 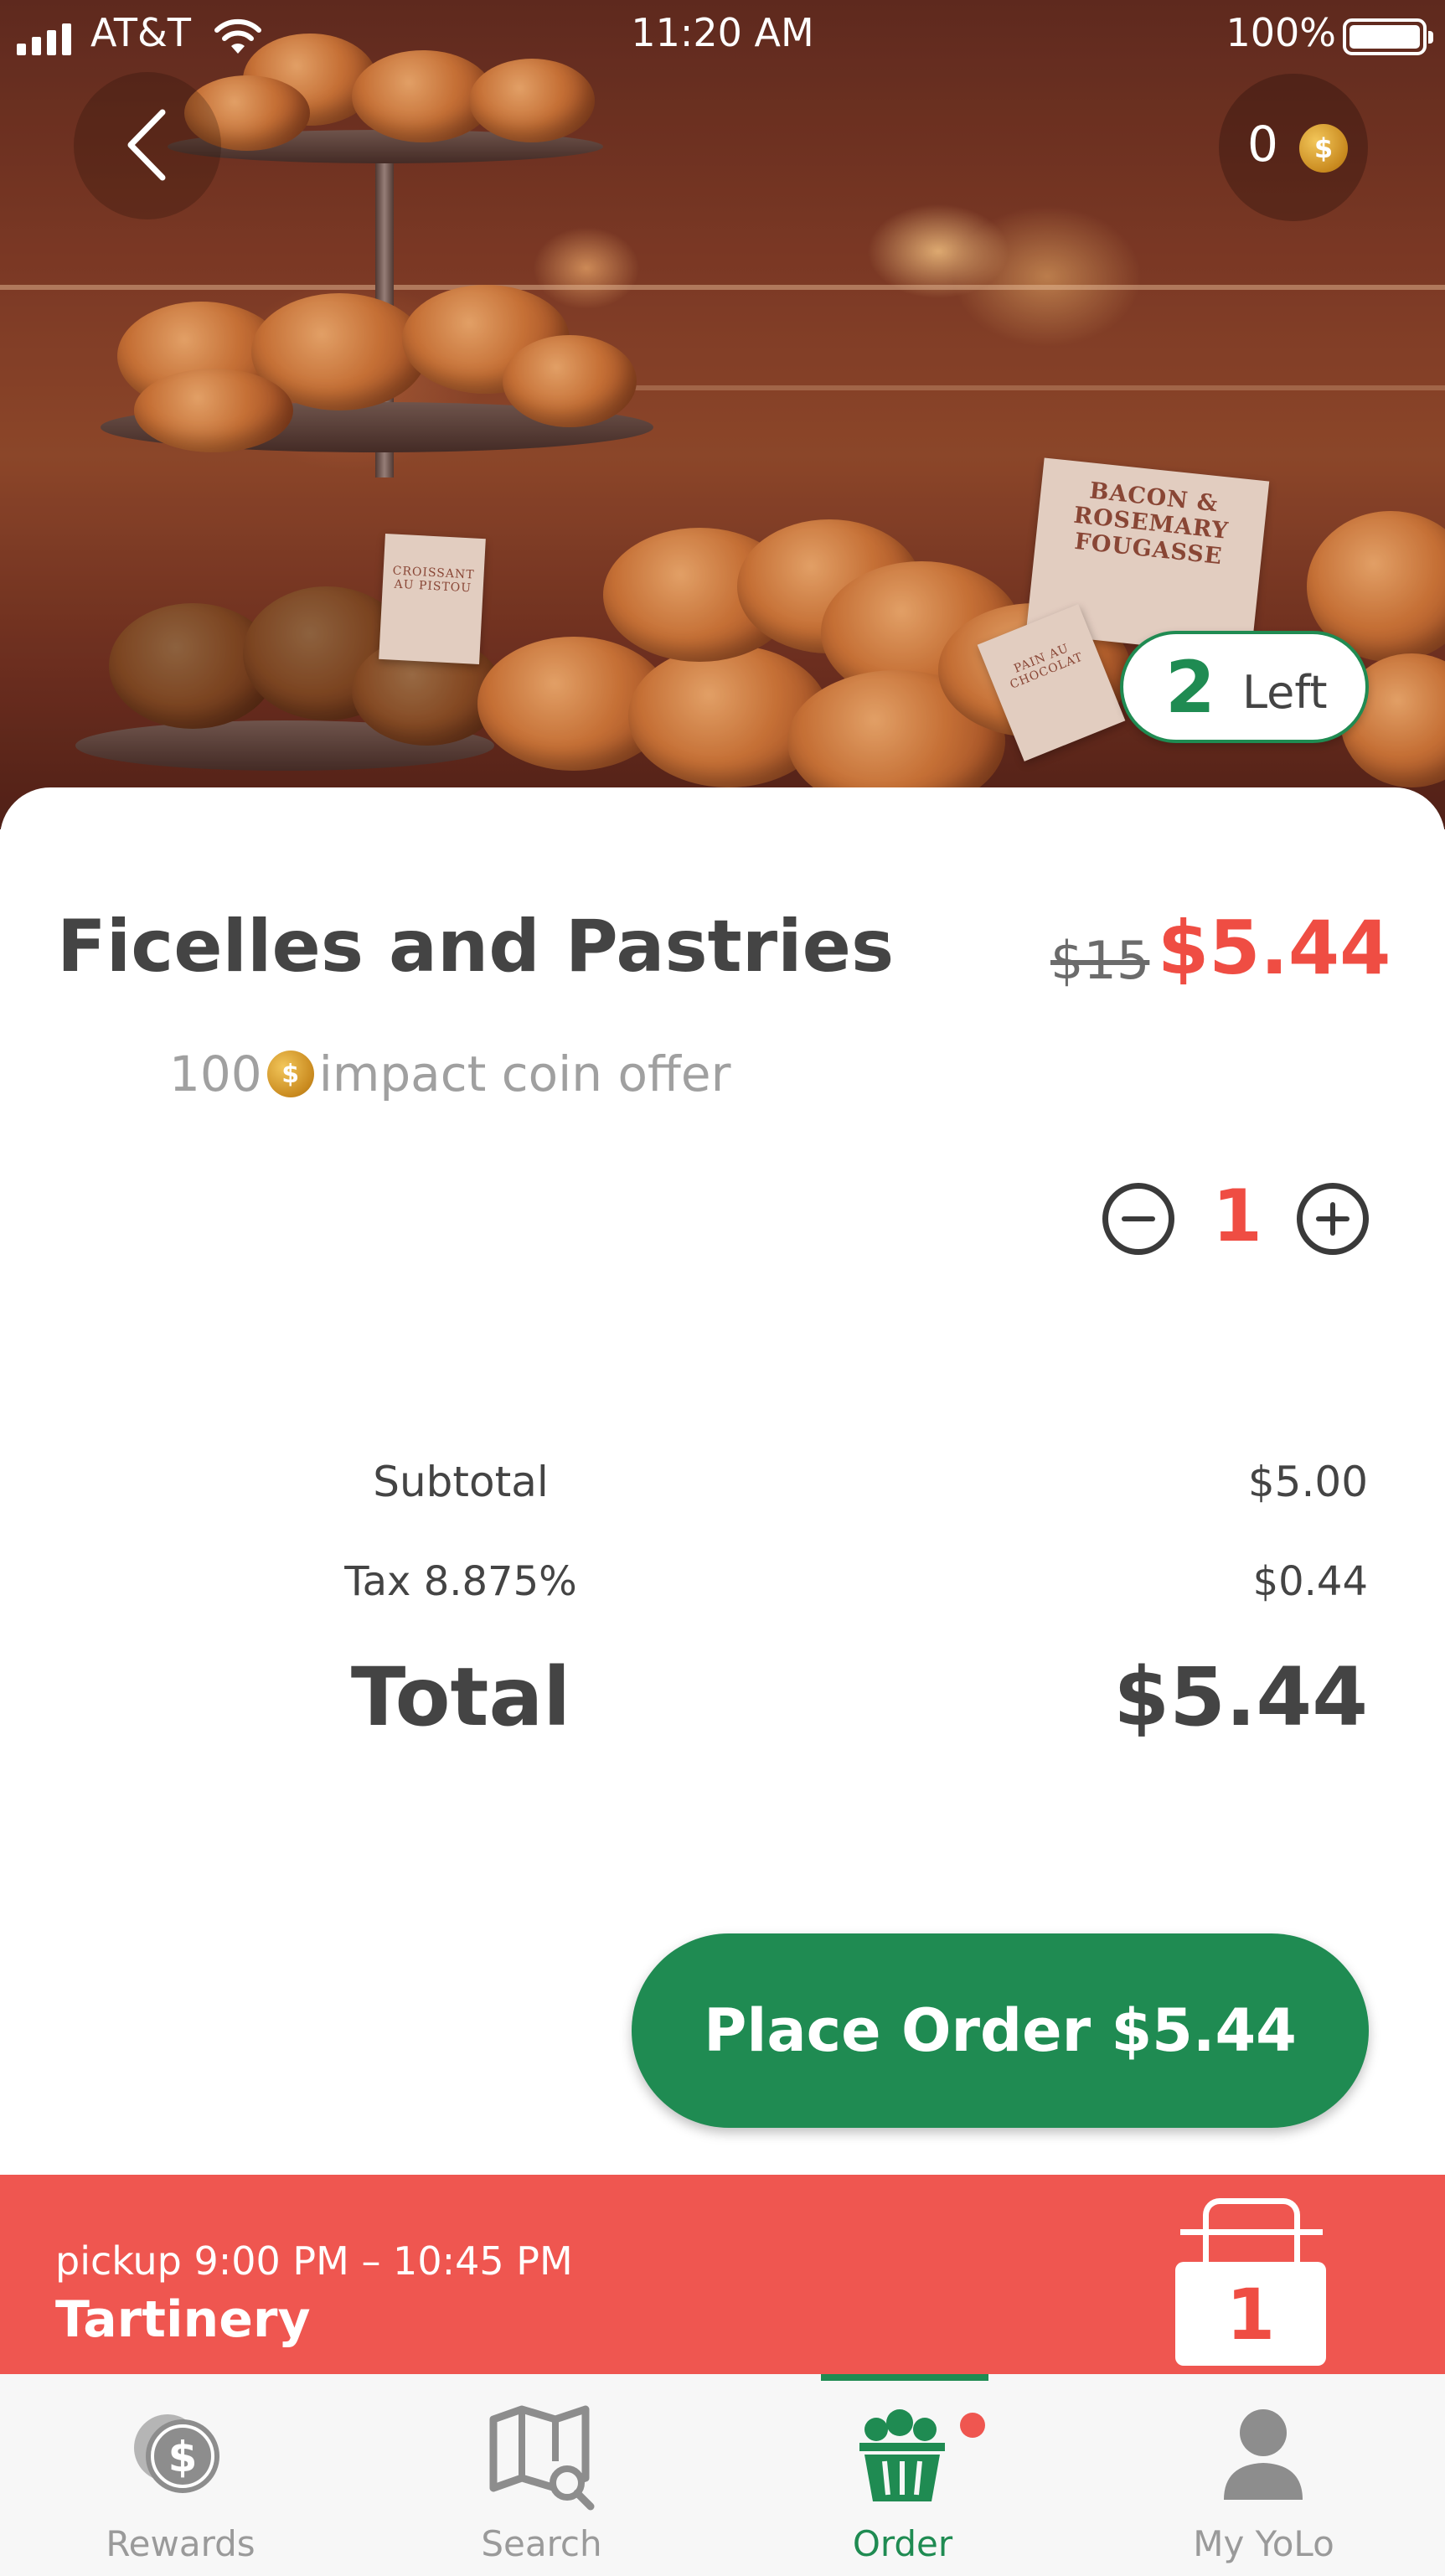 I want to click on tab-order: Order, so click(x=902, y=2475).